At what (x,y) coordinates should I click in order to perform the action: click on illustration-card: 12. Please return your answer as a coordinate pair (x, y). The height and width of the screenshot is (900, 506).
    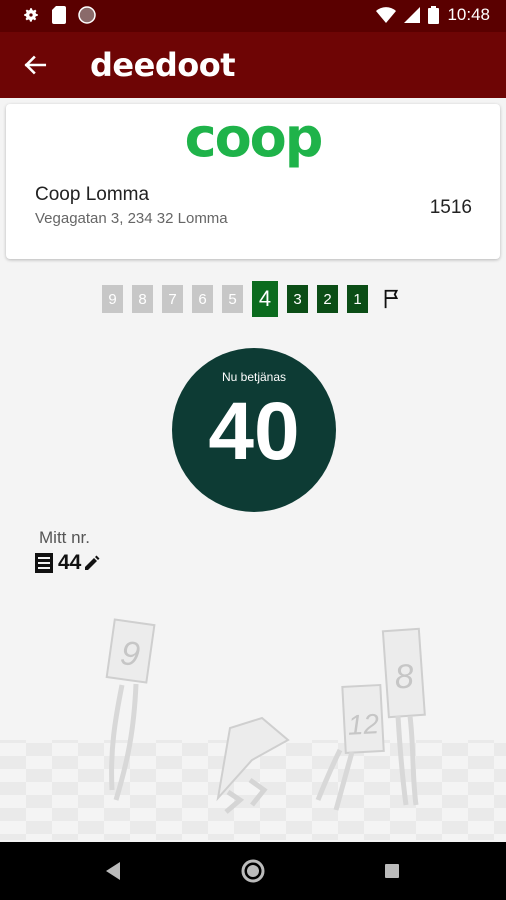
    Looking at the image, I should click on (363, 718).